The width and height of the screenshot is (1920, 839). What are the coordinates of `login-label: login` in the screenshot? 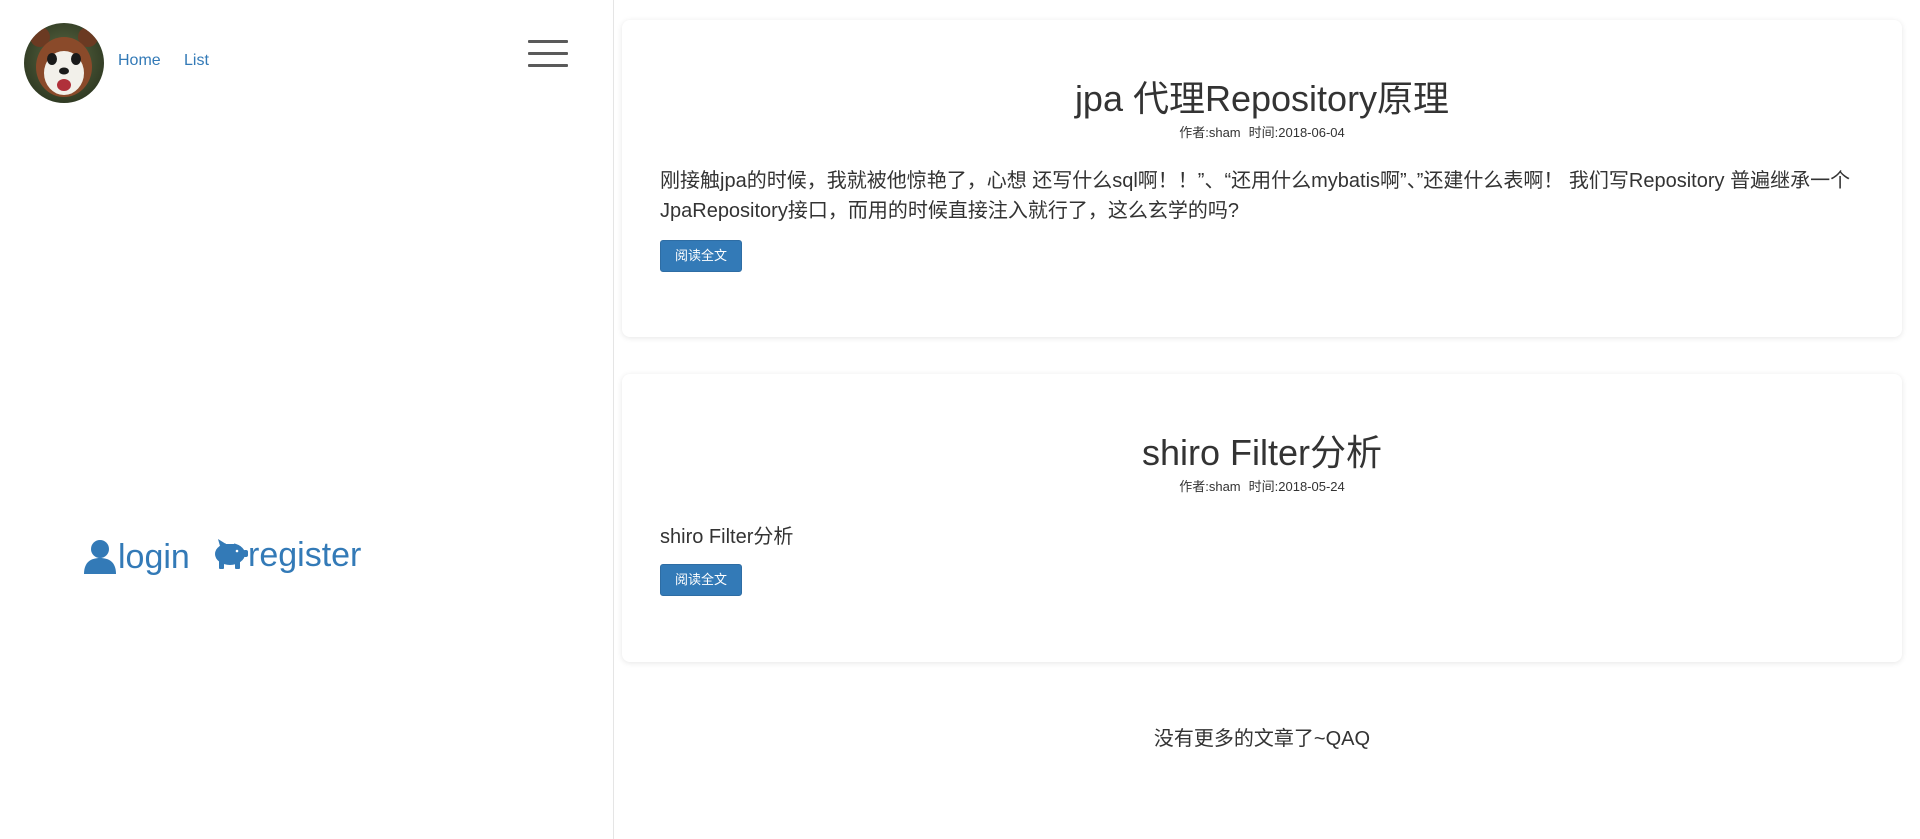 It's located at (154, 557).